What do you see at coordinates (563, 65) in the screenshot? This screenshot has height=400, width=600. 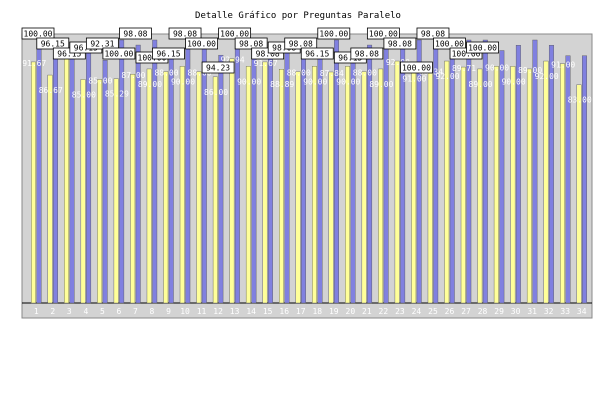 I see `value-label-series-2: 91.00` at bounding box center [563, 65].